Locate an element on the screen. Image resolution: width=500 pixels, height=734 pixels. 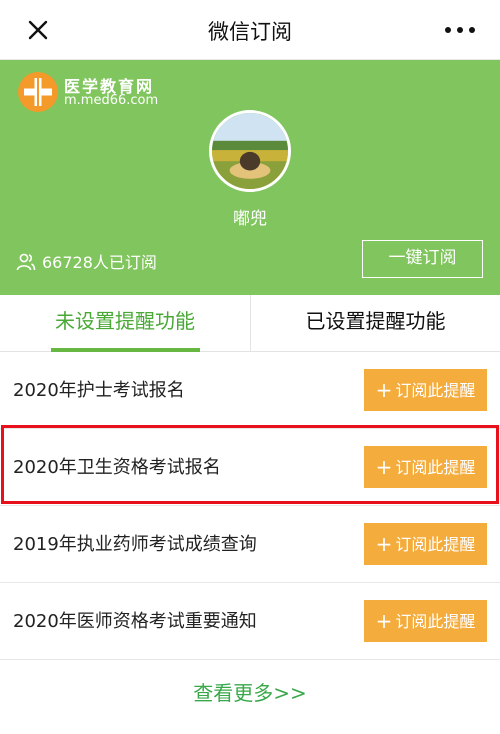
list-item-title: 2019年执业药师考试成绩查询 is located at coordinates (135, 544).